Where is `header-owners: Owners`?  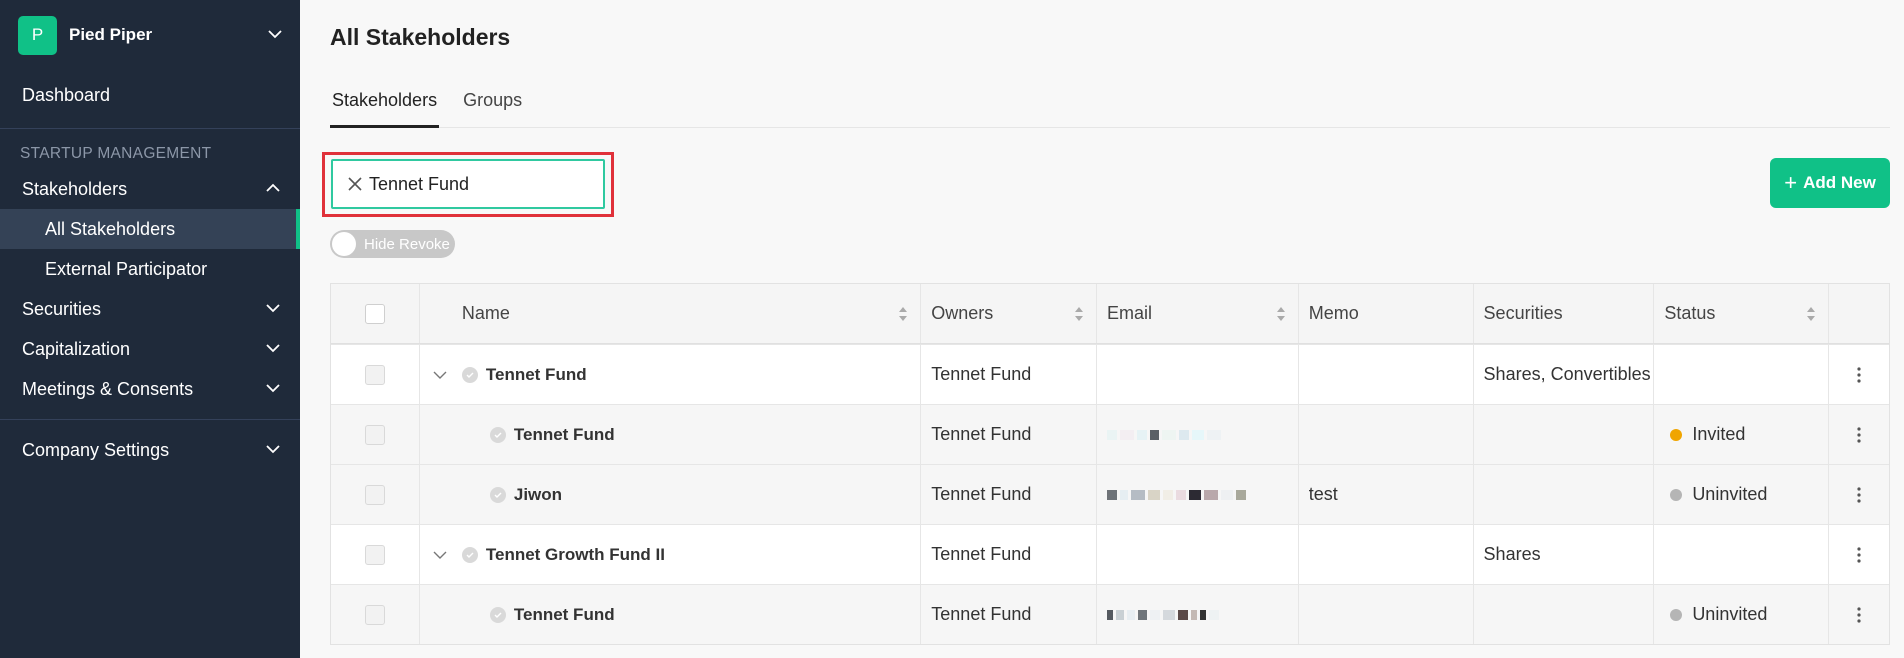
header-owners: Owners is located at coordinates (1009, 313).